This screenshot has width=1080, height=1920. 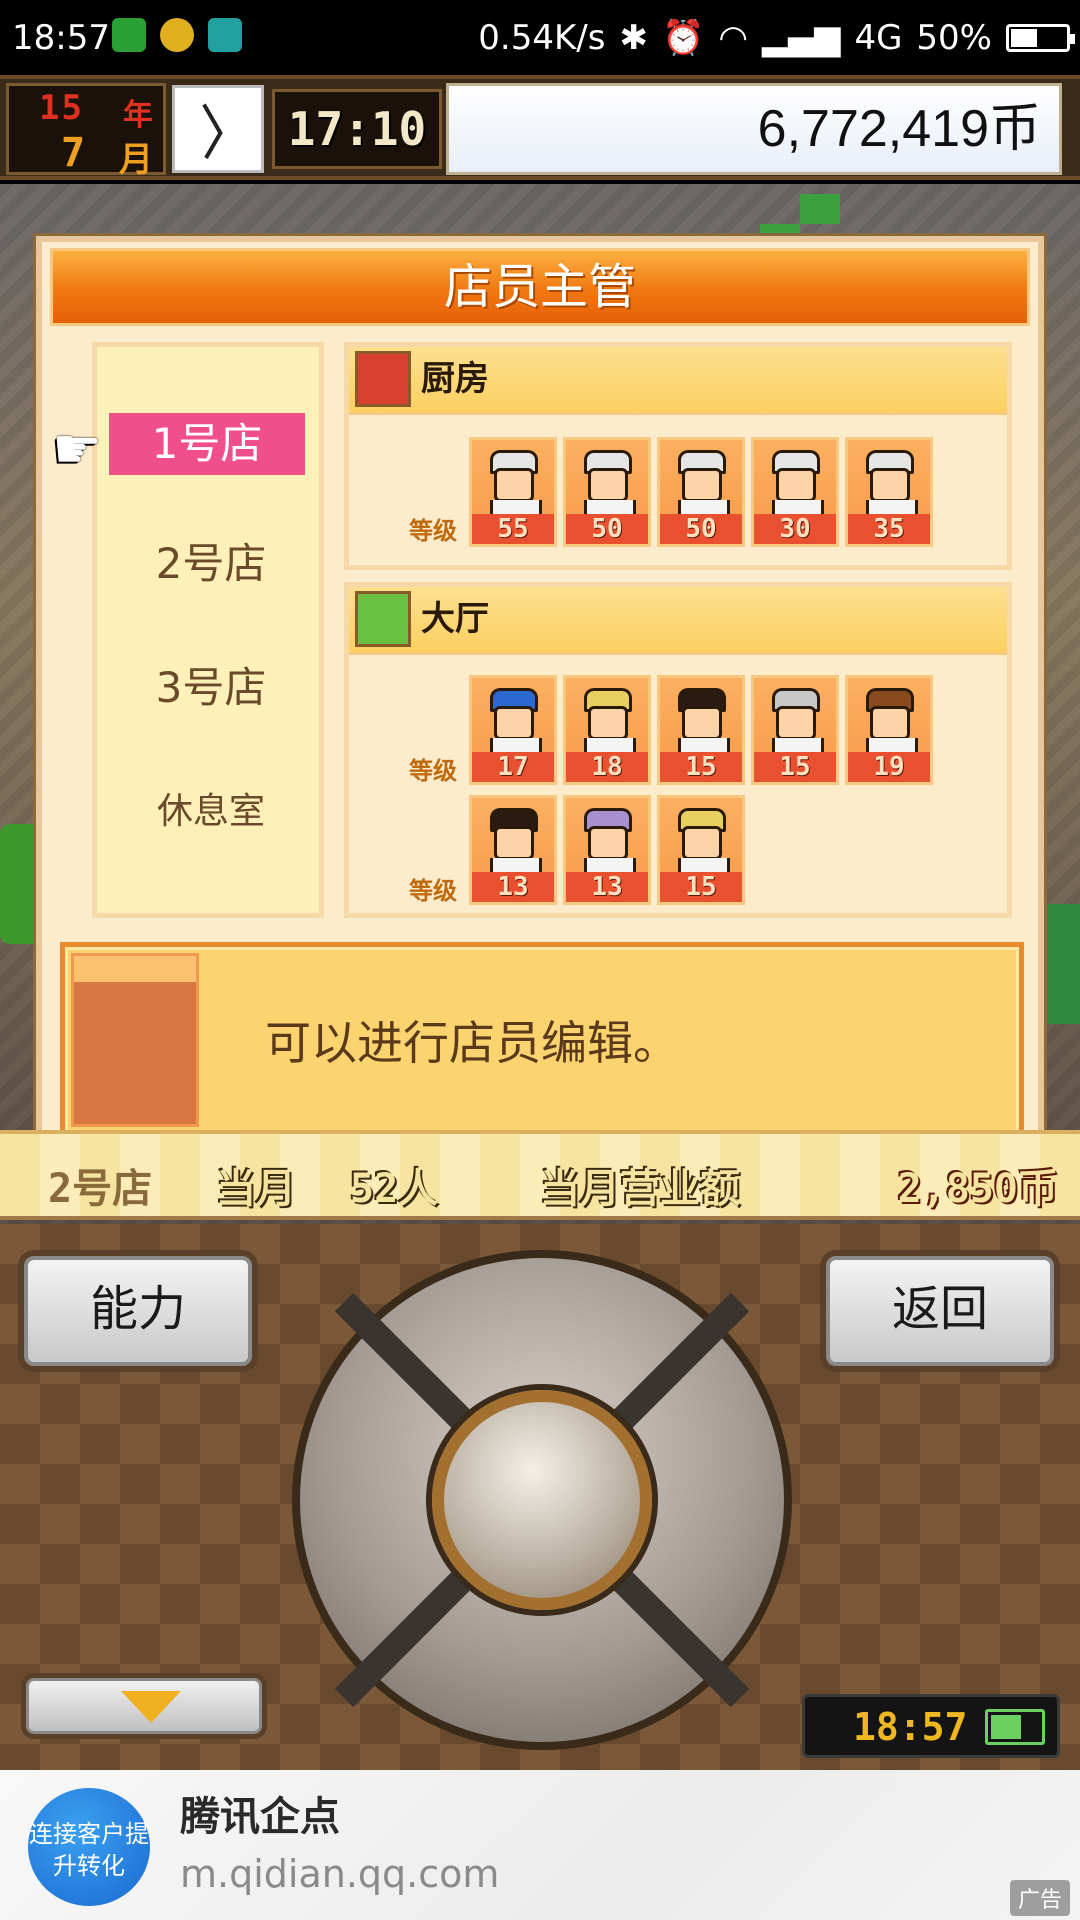 What do you see at coordinates (20, 884) in the screenshot?
I see `tree-sprite` at bounding box center [20, 884].